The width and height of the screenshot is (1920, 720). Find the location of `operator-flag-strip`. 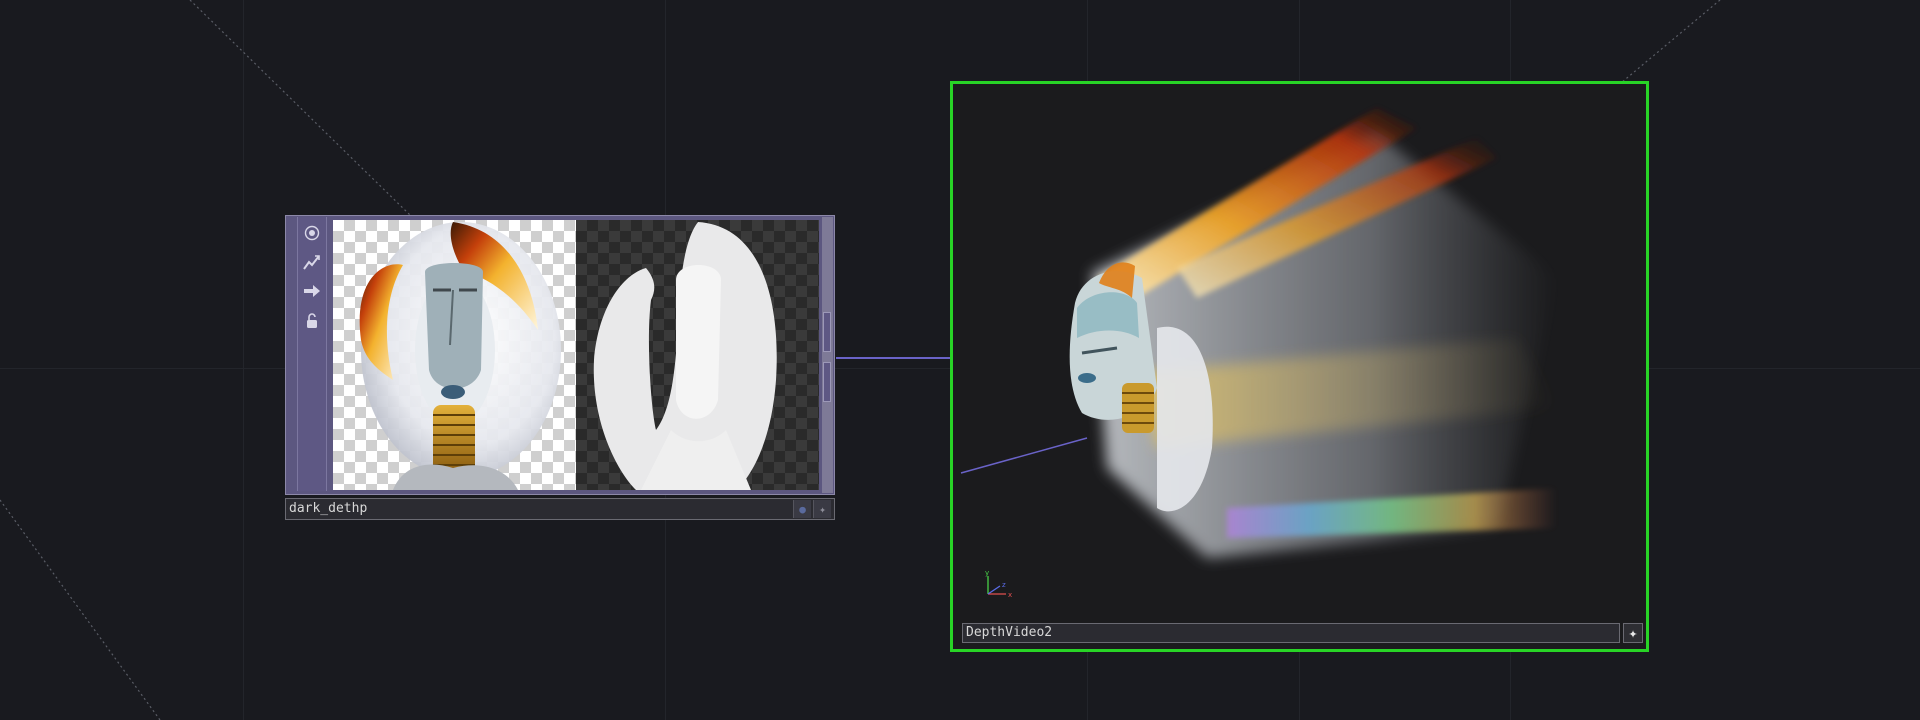

operator-flag-strip is located at coordinates (312, 354).